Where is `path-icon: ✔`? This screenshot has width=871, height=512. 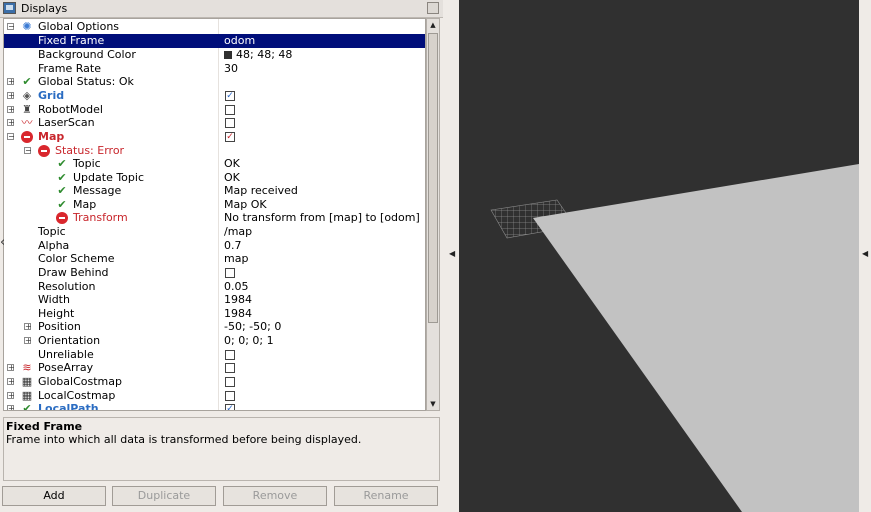
path-icon: ✔ is located at coordinates (27, 406).